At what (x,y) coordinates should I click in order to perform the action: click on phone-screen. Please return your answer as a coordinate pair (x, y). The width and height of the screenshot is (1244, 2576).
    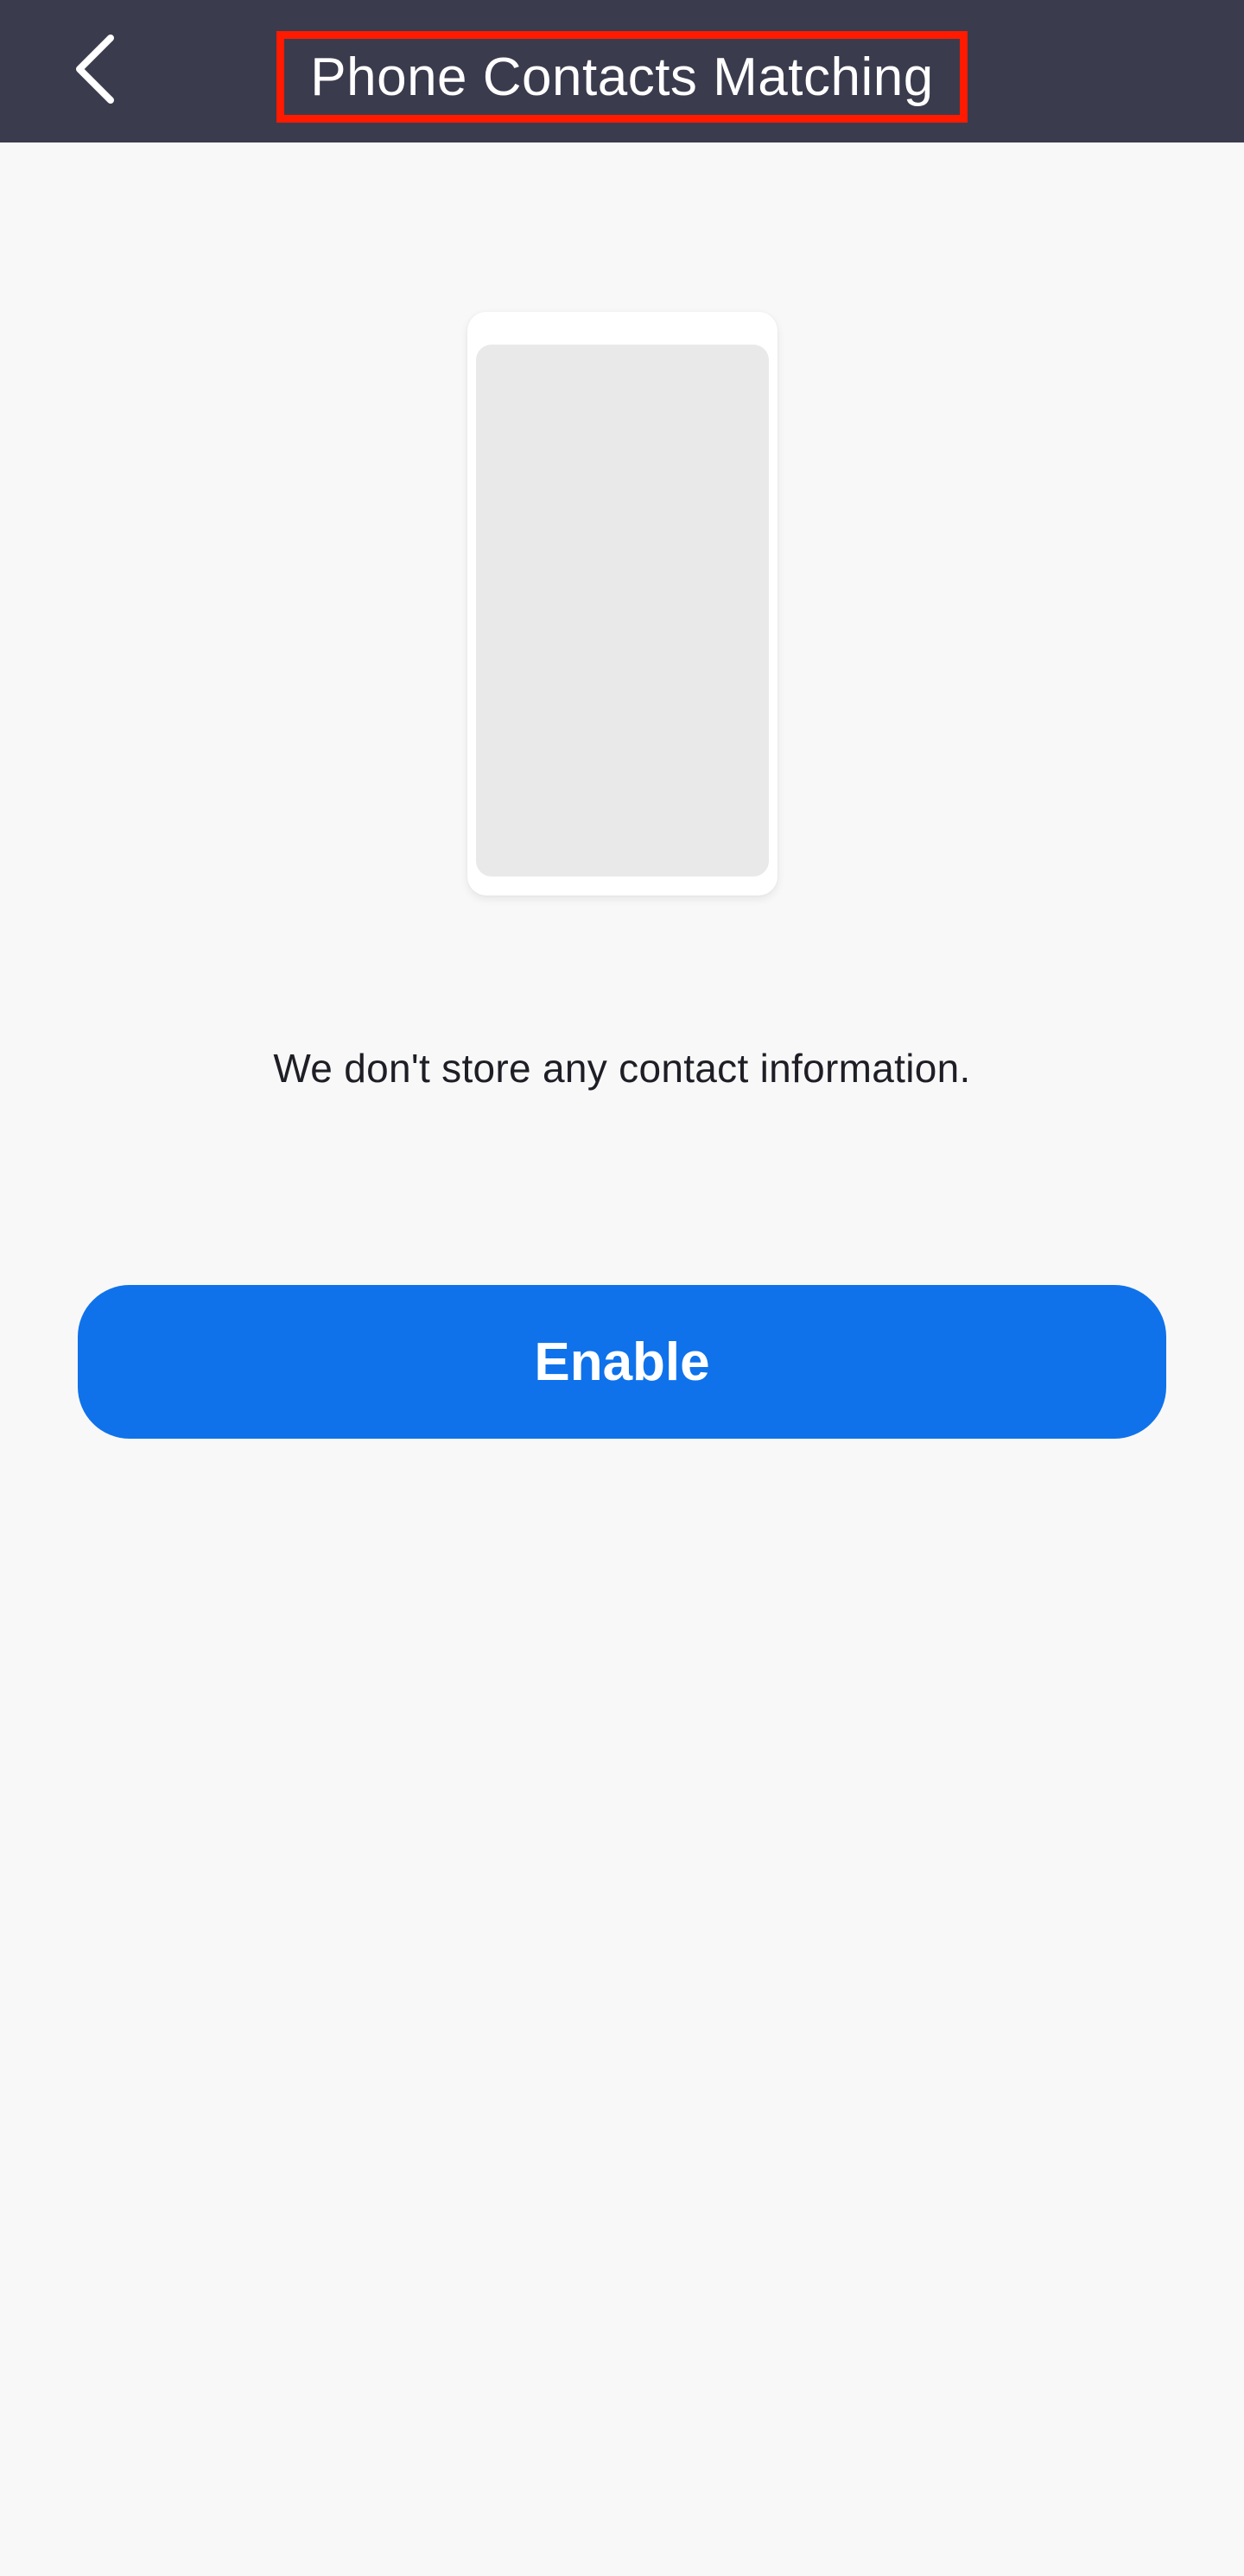
    Looking at the image, I should click on (622, 611).